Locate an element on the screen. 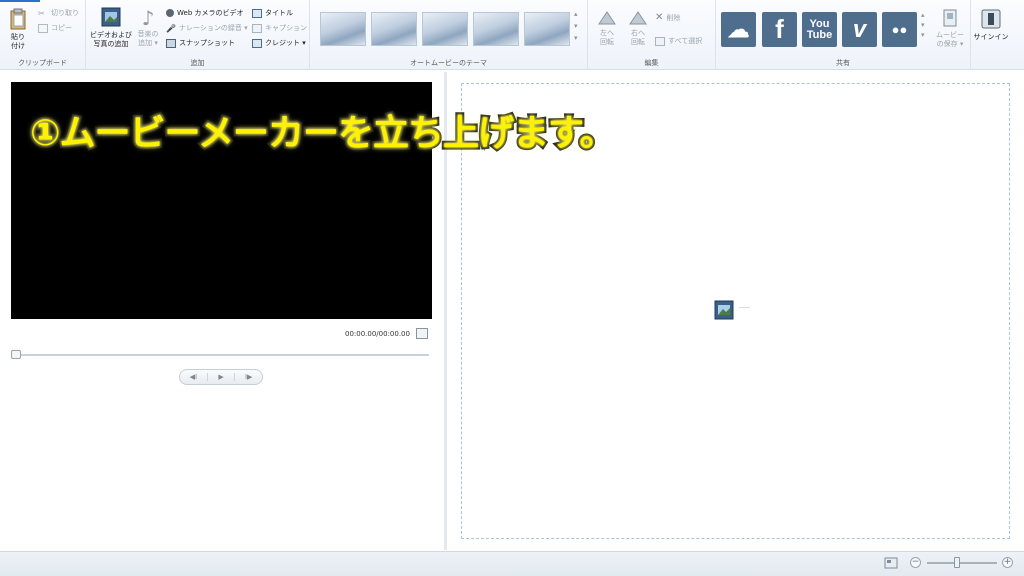 The height and width of the screenshot is (576, 1024). caption-label: キャプション is located at coordinates (286, 28).